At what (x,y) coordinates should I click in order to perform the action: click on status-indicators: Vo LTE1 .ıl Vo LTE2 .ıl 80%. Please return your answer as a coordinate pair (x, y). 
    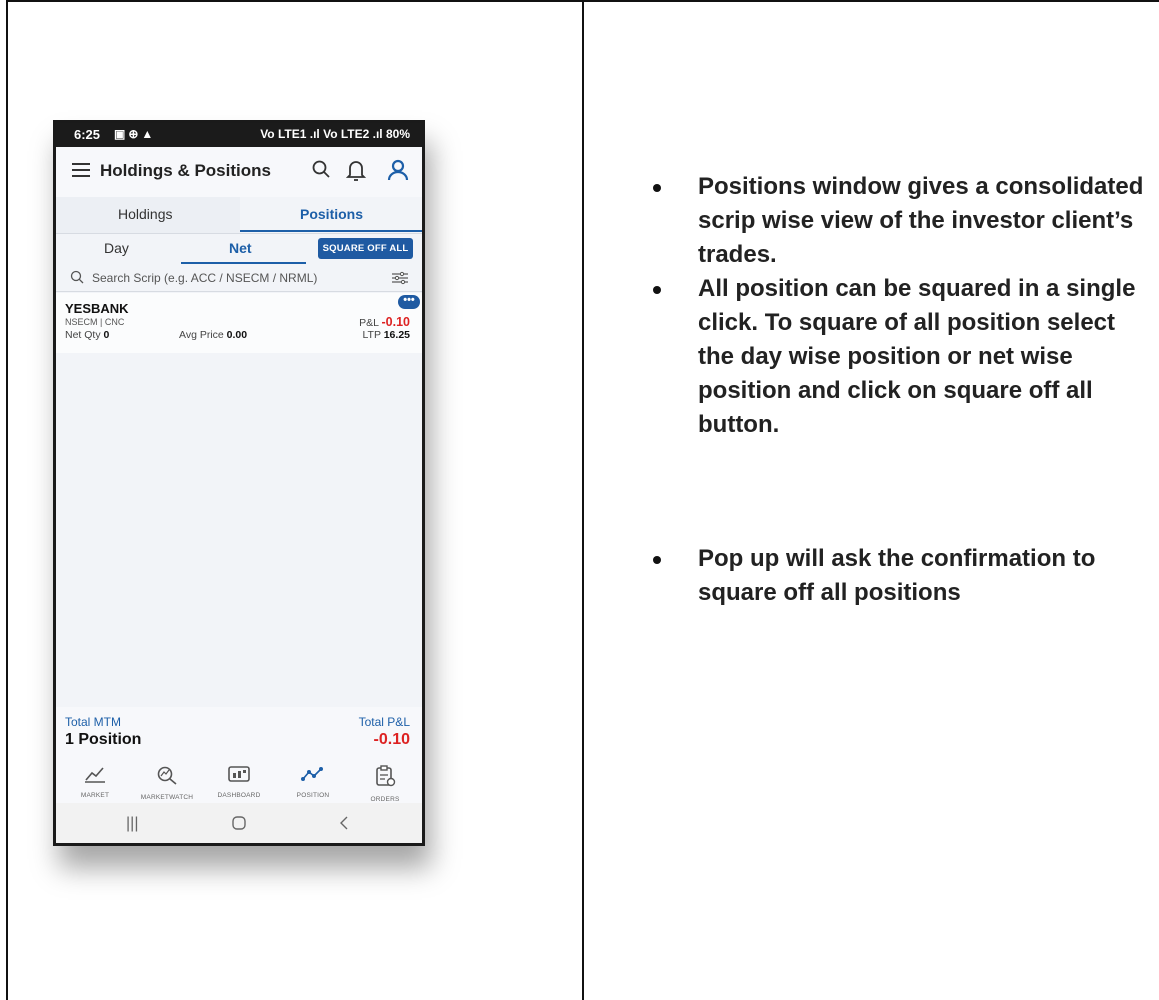
    Looking at the image, I should click on (335, 134).